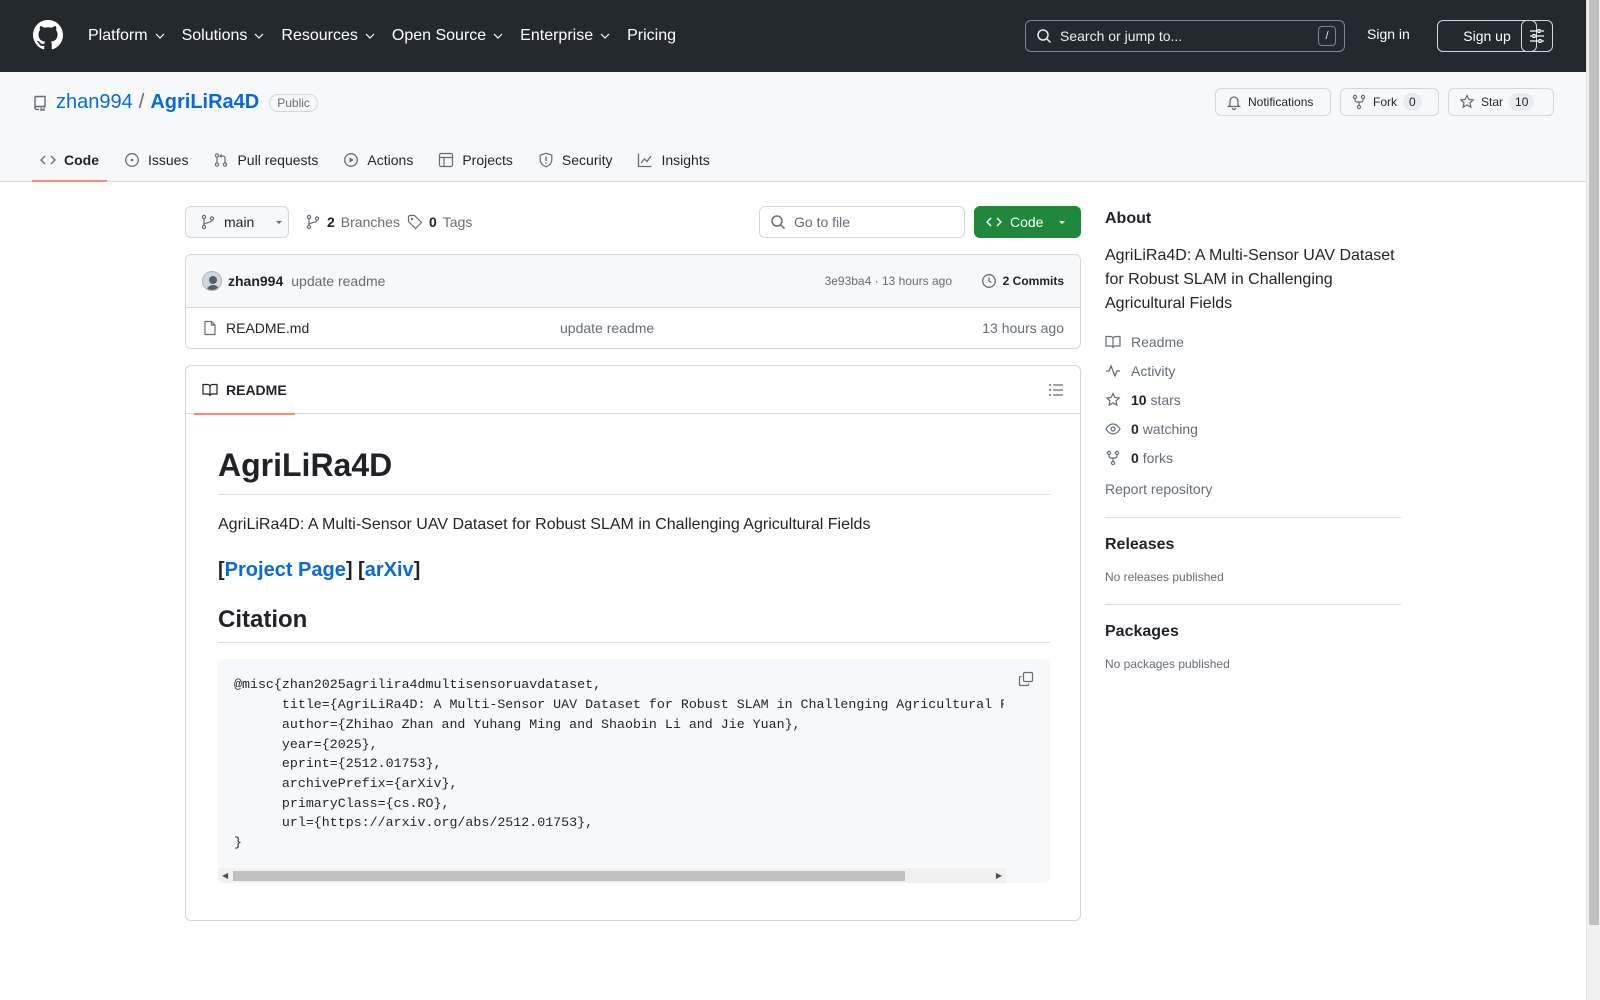 The width and height of the screenshot is (1600, 1000). What do you see at coordinates (1281, 102) in the screenshot?
I see `notifications-label: Notifications` at bounding box center [1281, 102].